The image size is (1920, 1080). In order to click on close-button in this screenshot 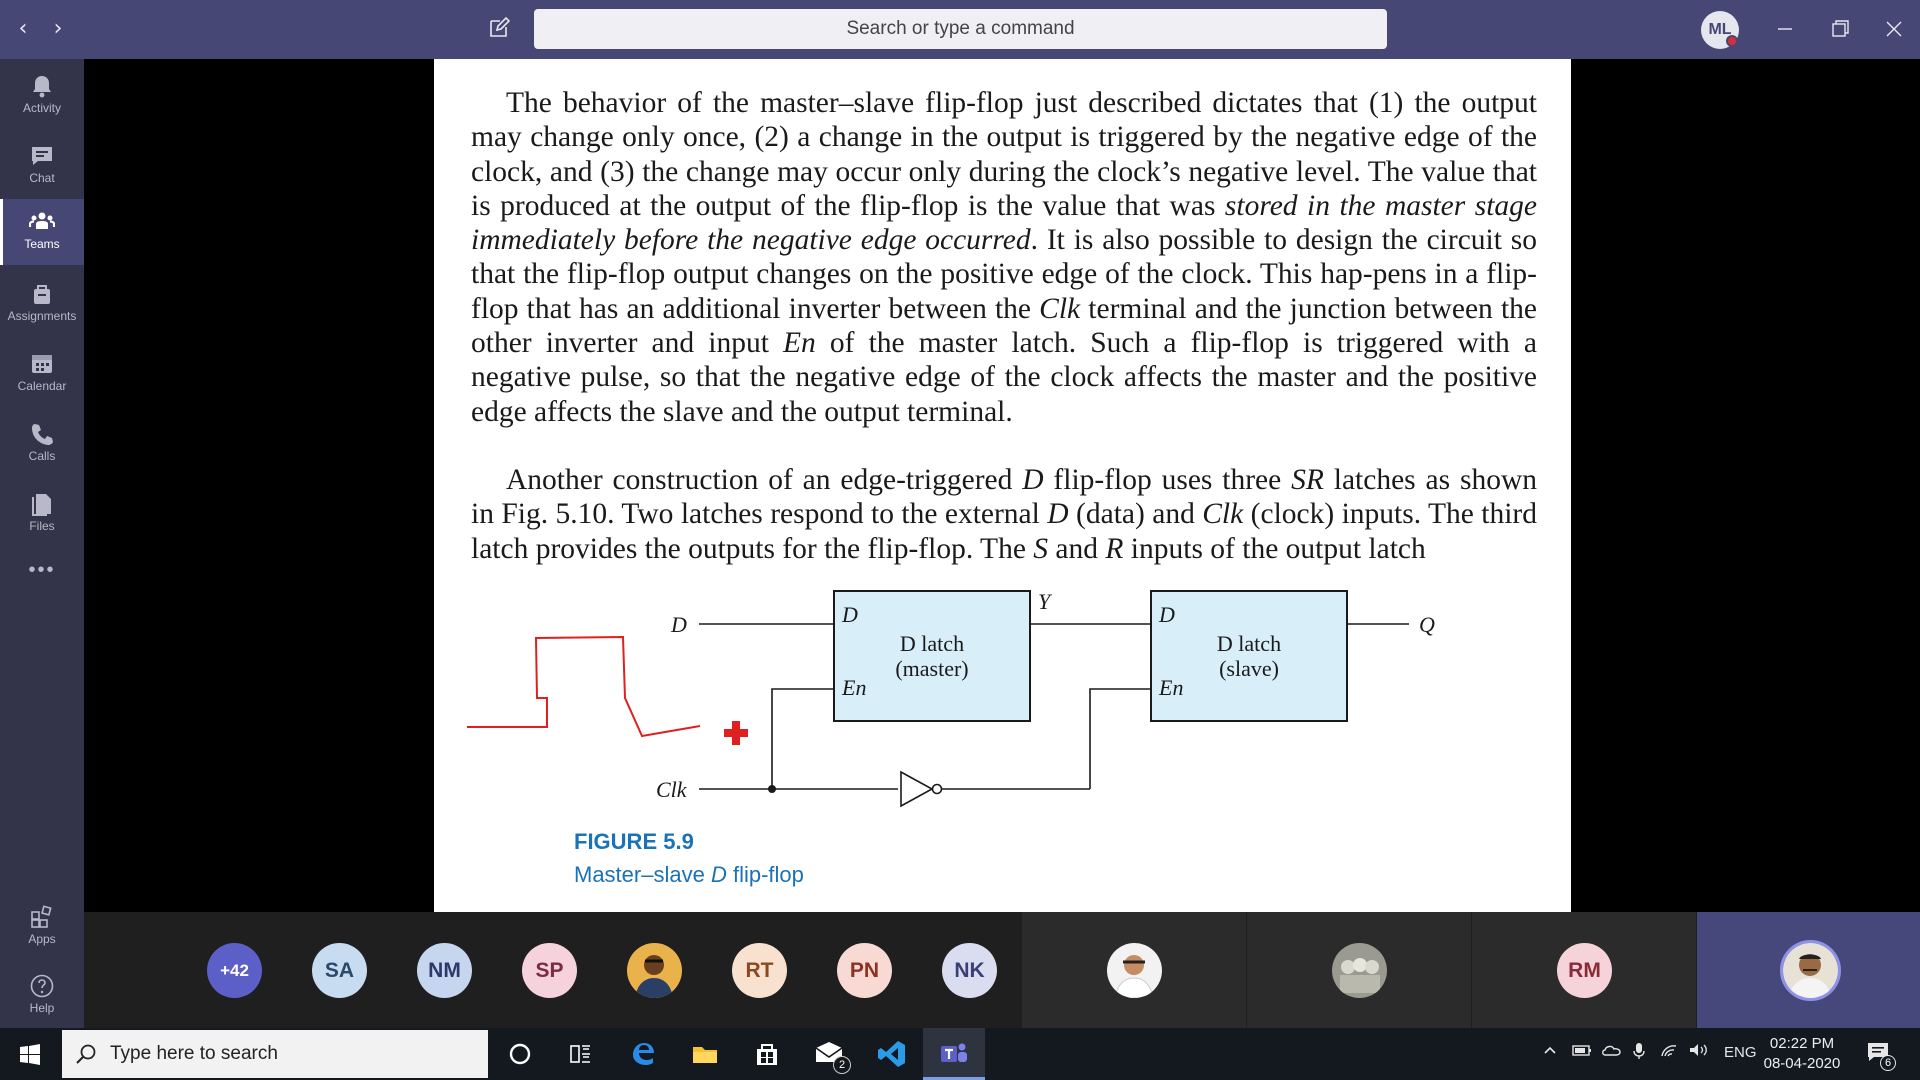, I will do `click(1894, 29)`.